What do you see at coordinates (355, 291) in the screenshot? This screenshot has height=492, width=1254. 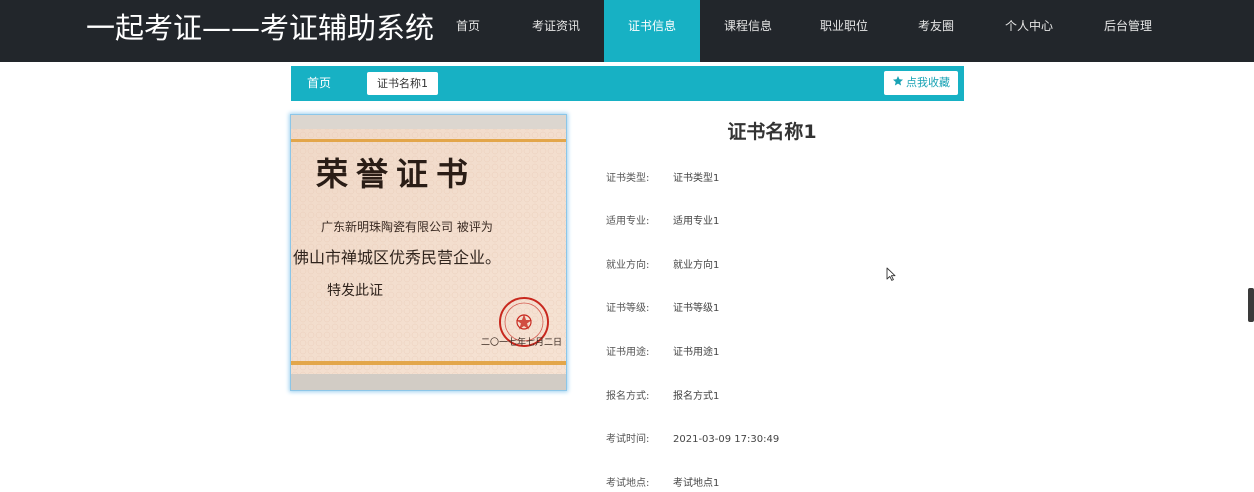 I see `certificate-line-3: 特发此证` at bounding box center [355, 291].